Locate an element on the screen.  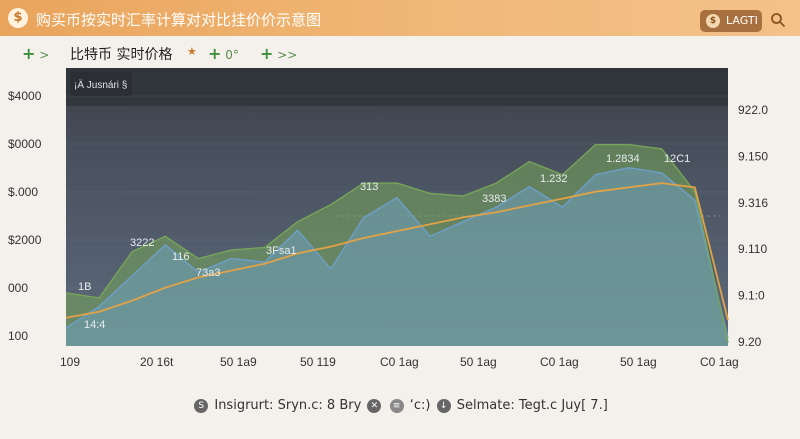
x-tick: 20 16t is located at coordinates (157, 362).